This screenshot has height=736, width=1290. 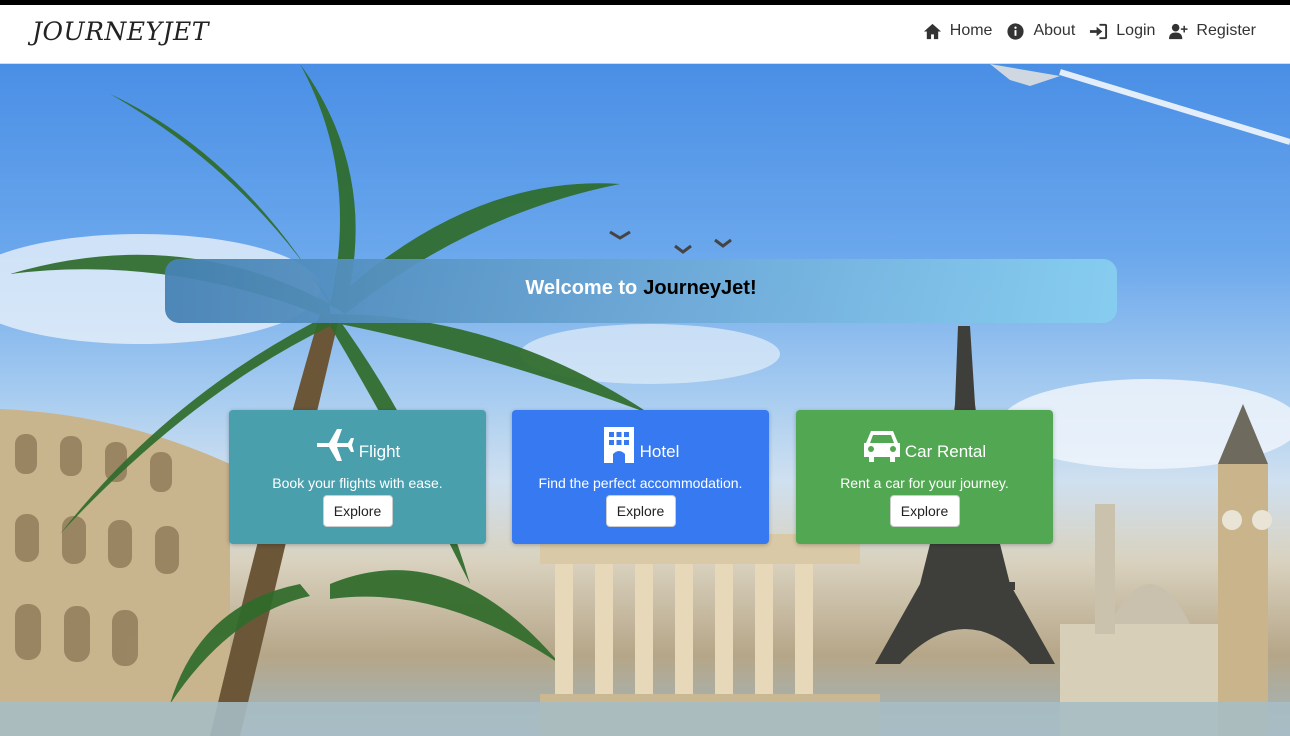 I want to click on nav-home: Home, so click(x=958, y=31).